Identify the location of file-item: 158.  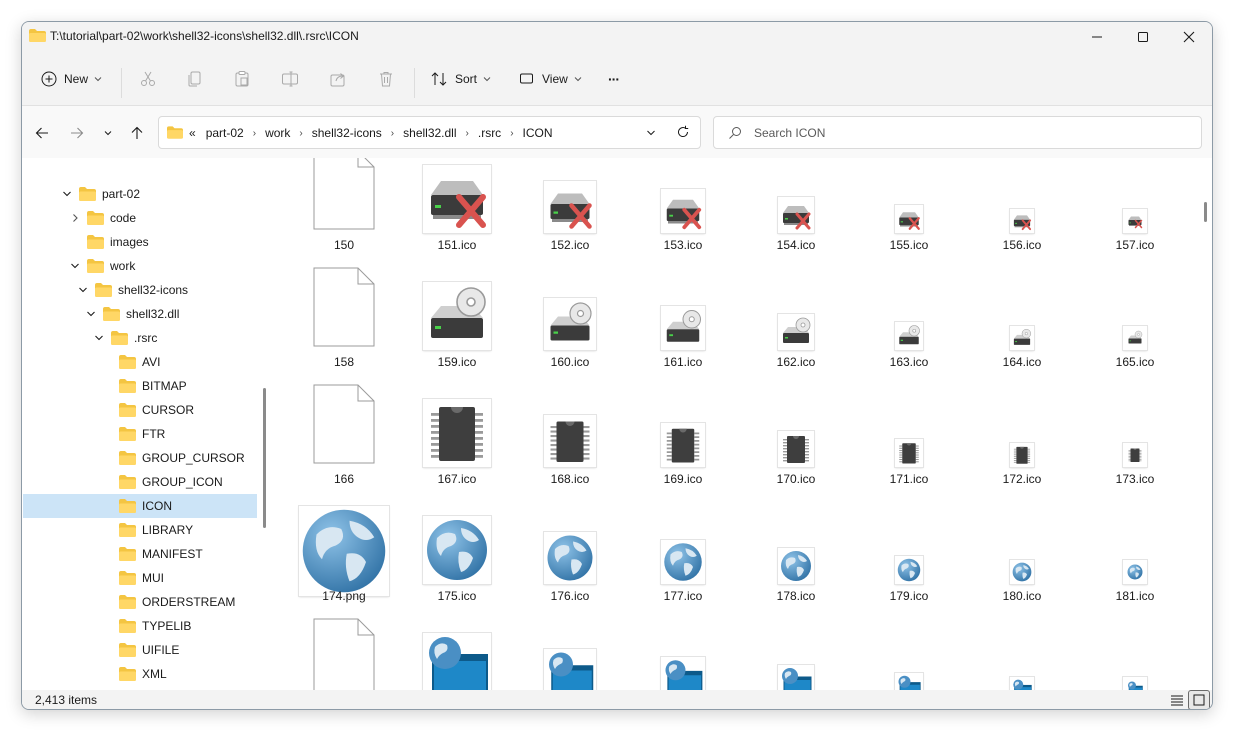
(344, 328).